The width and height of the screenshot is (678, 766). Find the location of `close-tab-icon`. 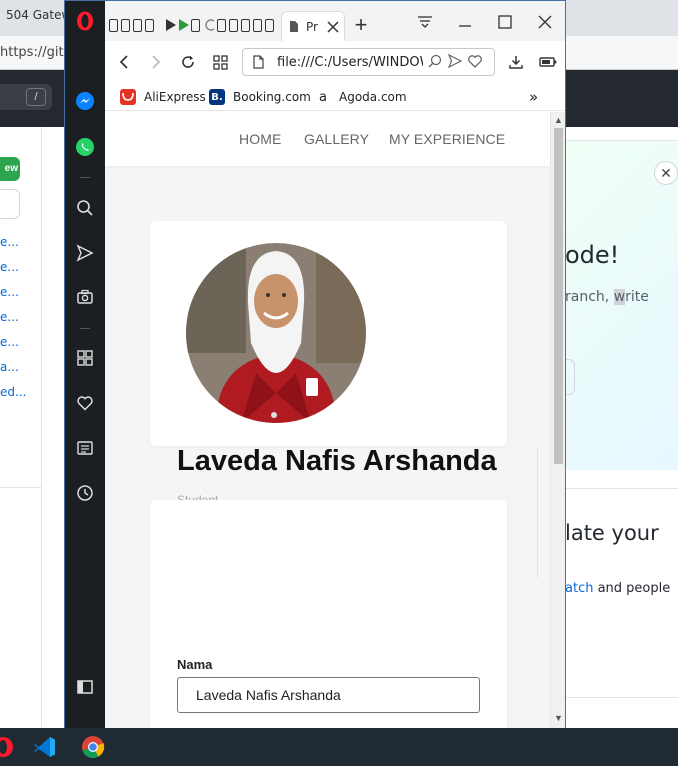

close-tab-icon is located at coordinates (333, 29).